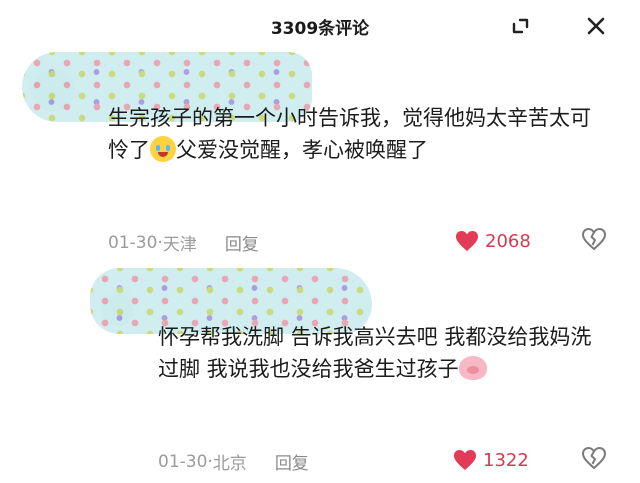 Image resolution: width=640 pixels, height=483 pixels. I want to click on close-icon, so click(596, 26).